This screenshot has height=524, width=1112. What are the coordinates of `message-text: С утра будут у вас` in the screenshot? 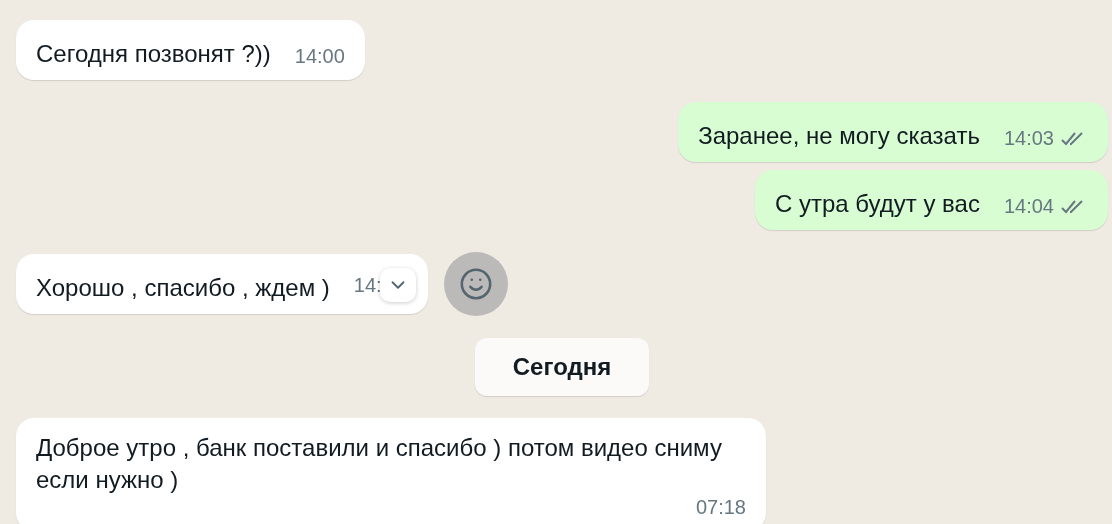 It's located at (877, 204).